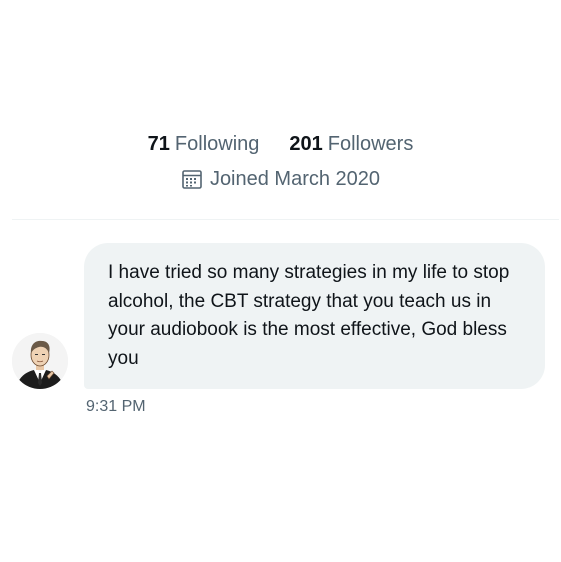 This screenshot has width=561, height=562. What do you see at coordinates (158, 144) in the screenshot?
I see `following-count: 71` at bounding box center [158, 144].